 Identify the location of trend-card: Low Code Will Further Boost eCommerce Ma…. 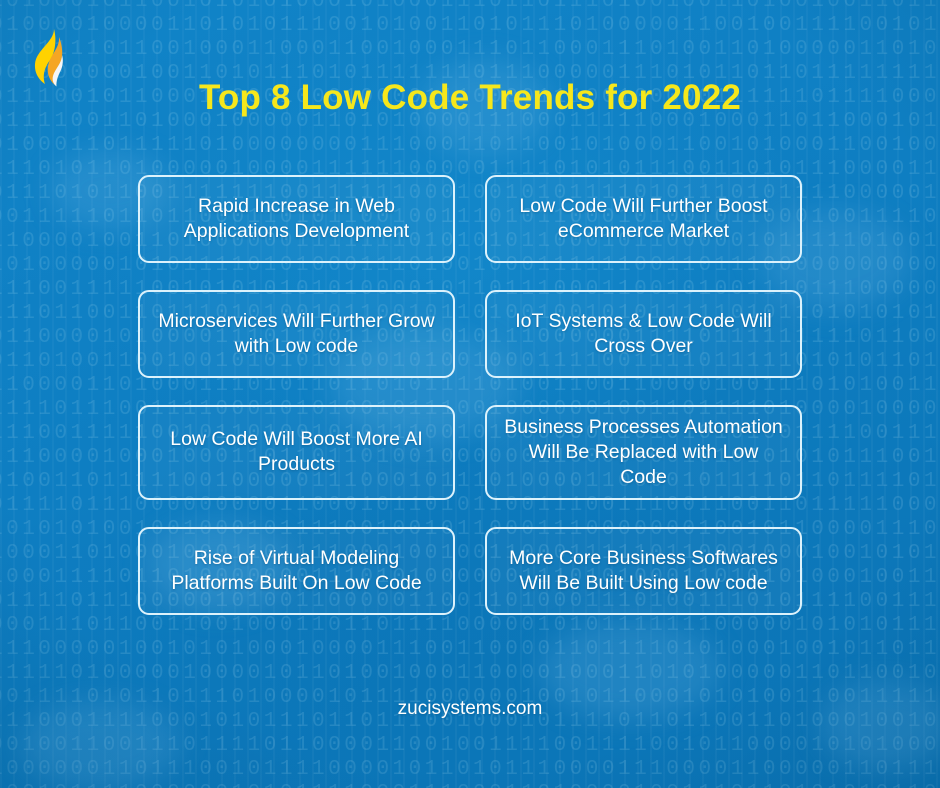
(643, 219).